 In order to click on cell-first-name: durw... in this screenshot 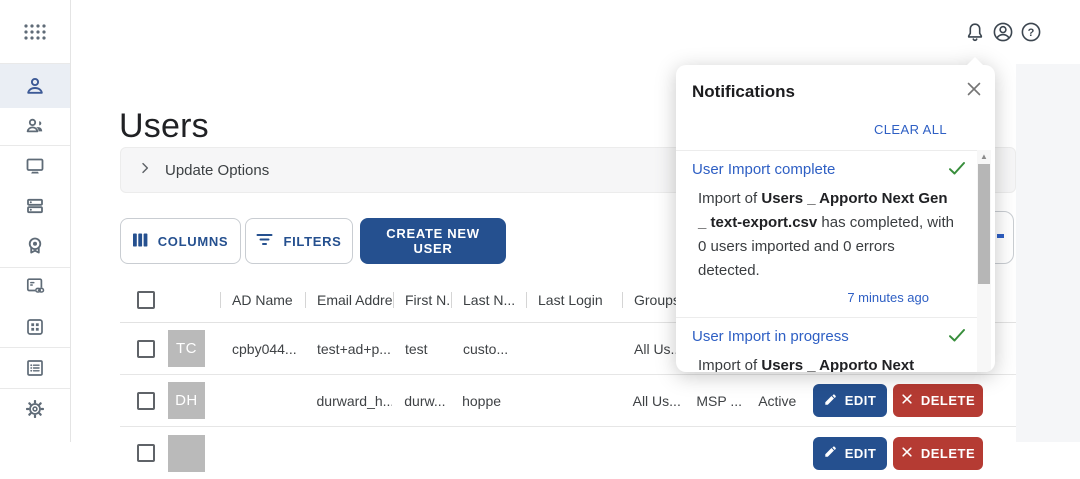, I will do `click(425, 400)`.